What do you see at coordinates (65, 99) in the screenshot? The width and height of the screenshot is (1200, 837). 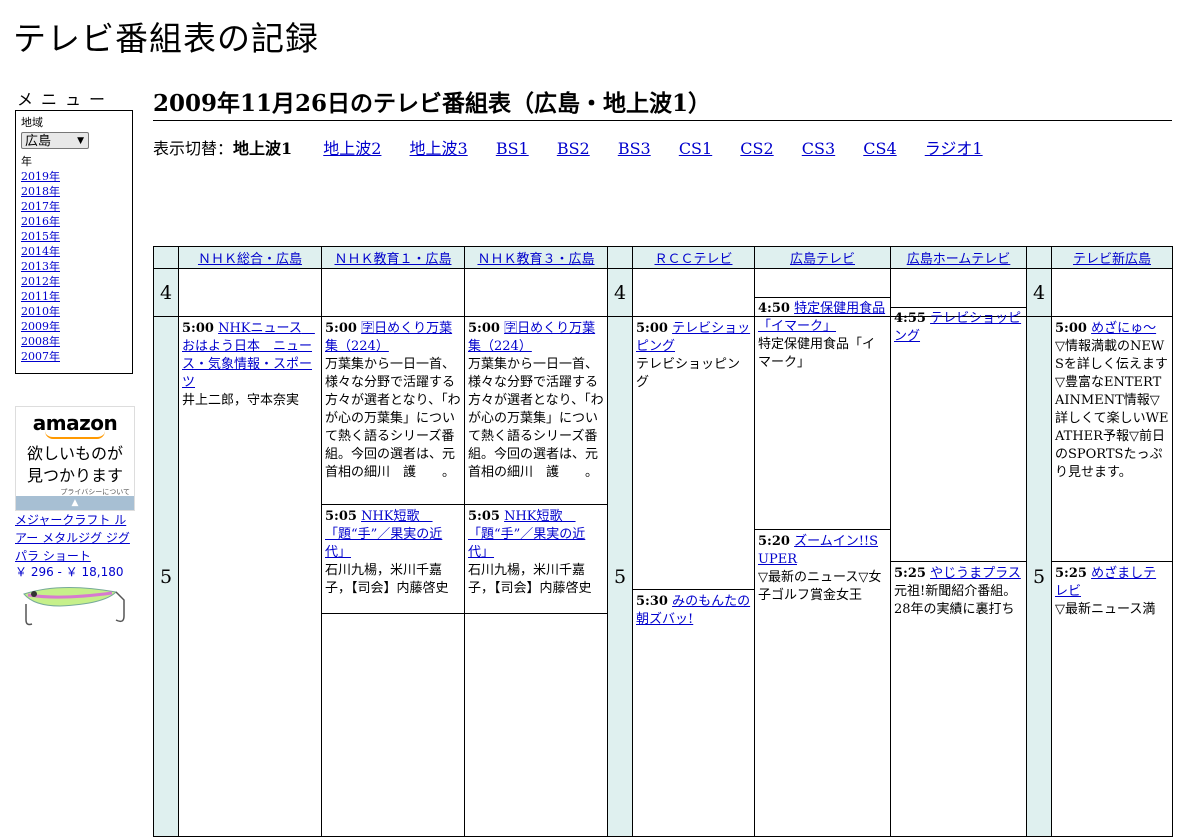 I see `menu-heading: メニュー` at bounding box center [65, 99].